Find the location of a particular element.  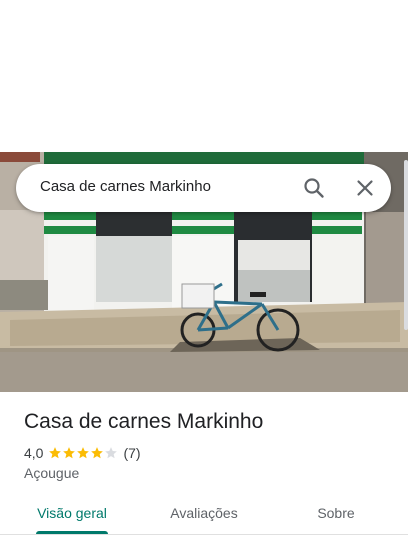

tab-about: Sobre is located at coordinates (336, 517).